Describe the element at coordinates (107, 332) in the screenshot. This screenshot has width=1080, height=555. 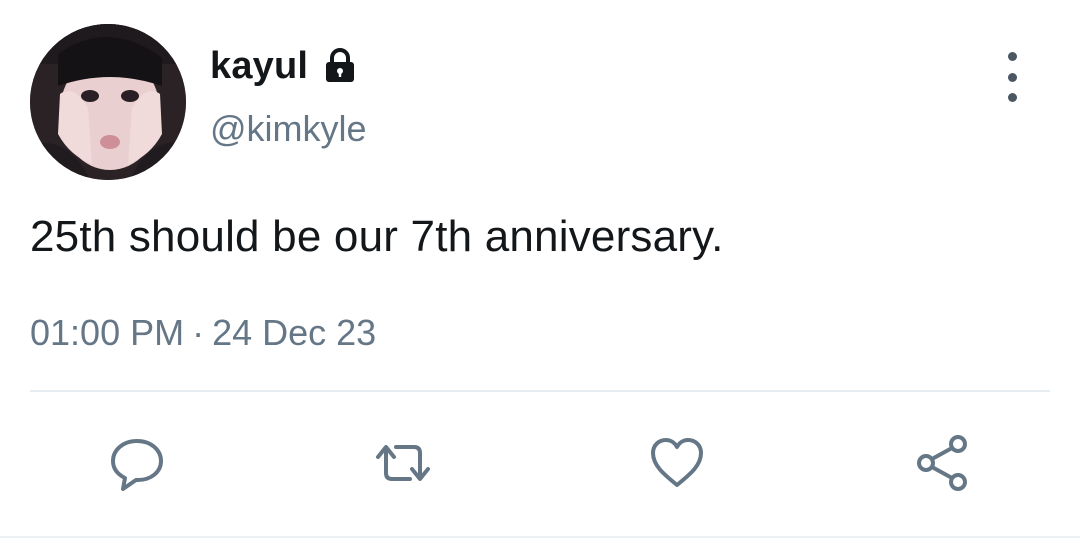
I see `tweet-time: 01:00 PM` at that location.